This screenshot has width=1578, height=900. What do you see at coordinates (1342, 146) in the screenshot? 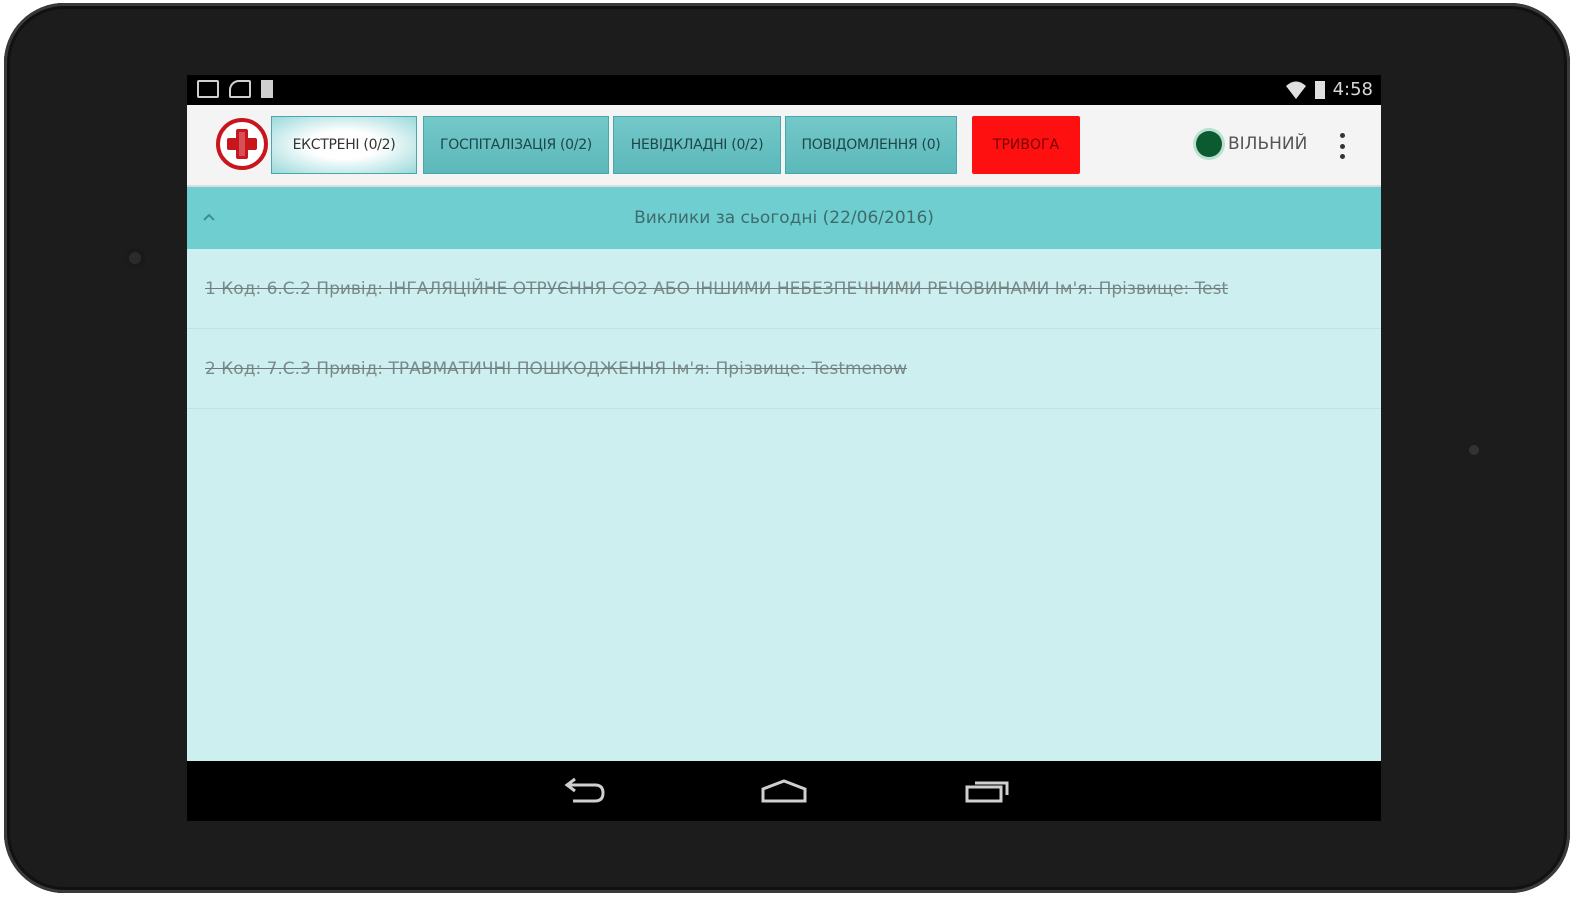
I see `overflow-menu-icon` at bounding box center [1342, 146].